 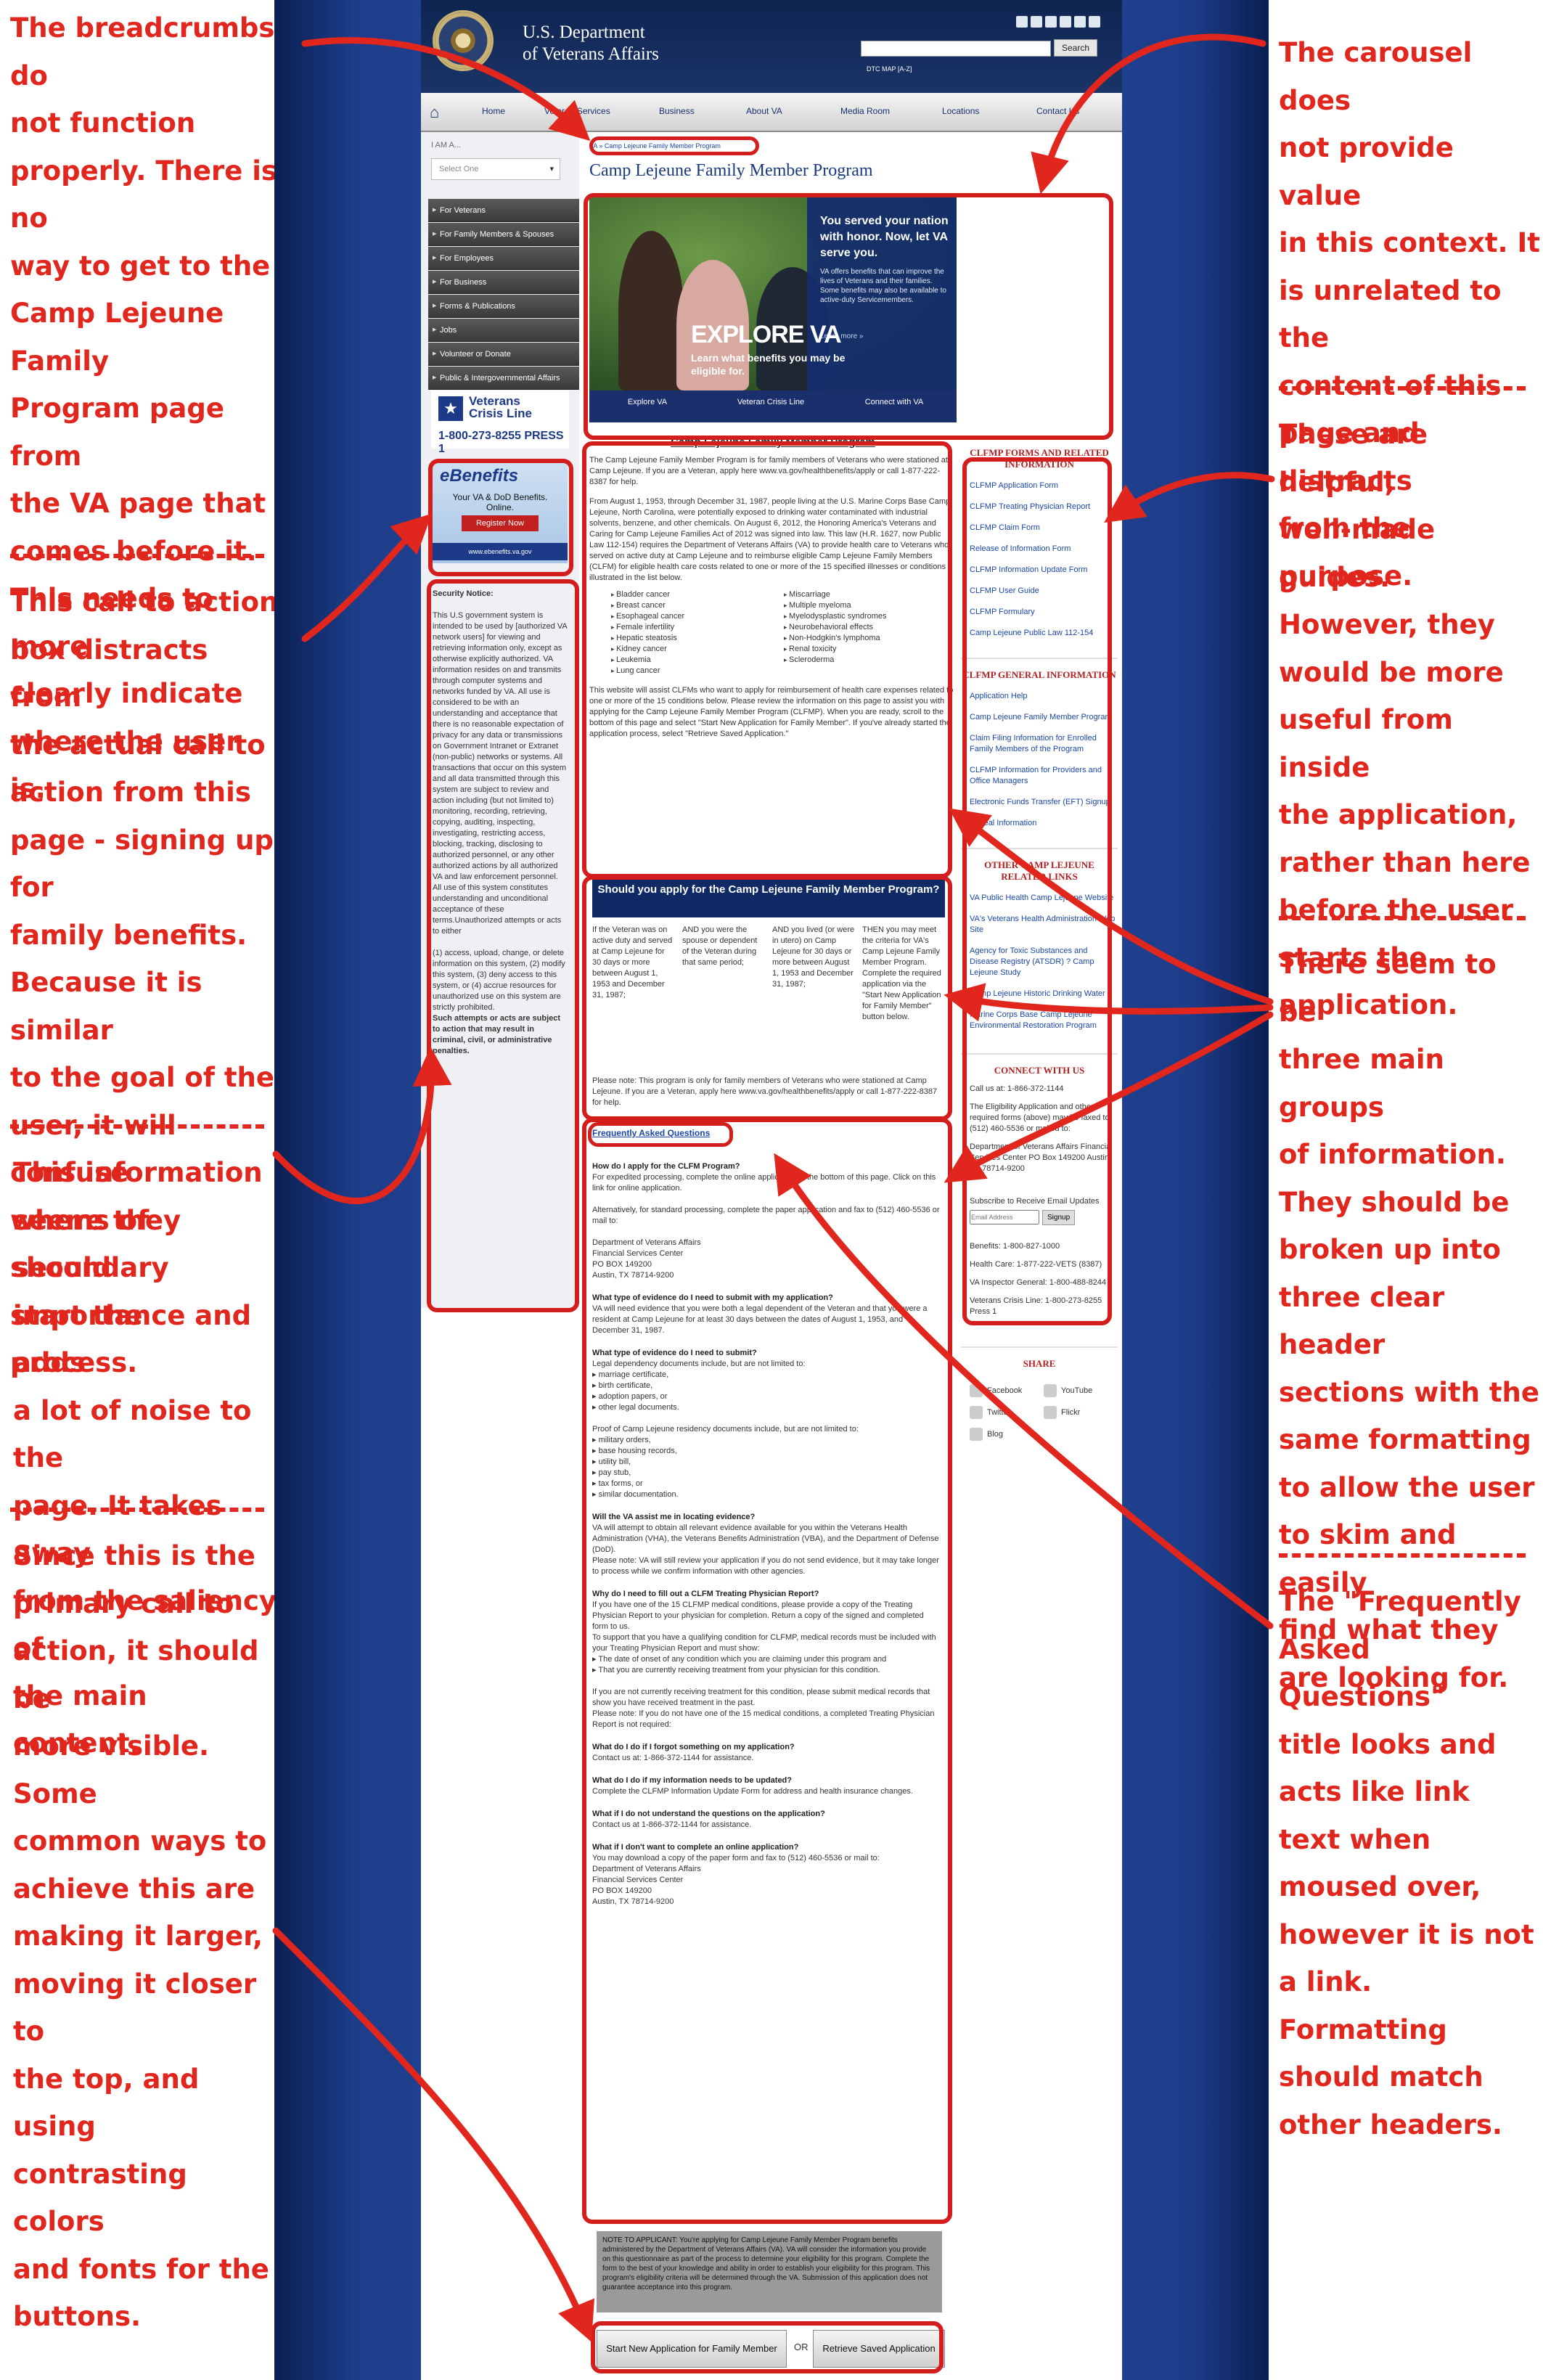 What do you see at coordinates (495, 169) in the screenshot?
I see `audience-select: Select One ▾` at bounding box center [495, 169].